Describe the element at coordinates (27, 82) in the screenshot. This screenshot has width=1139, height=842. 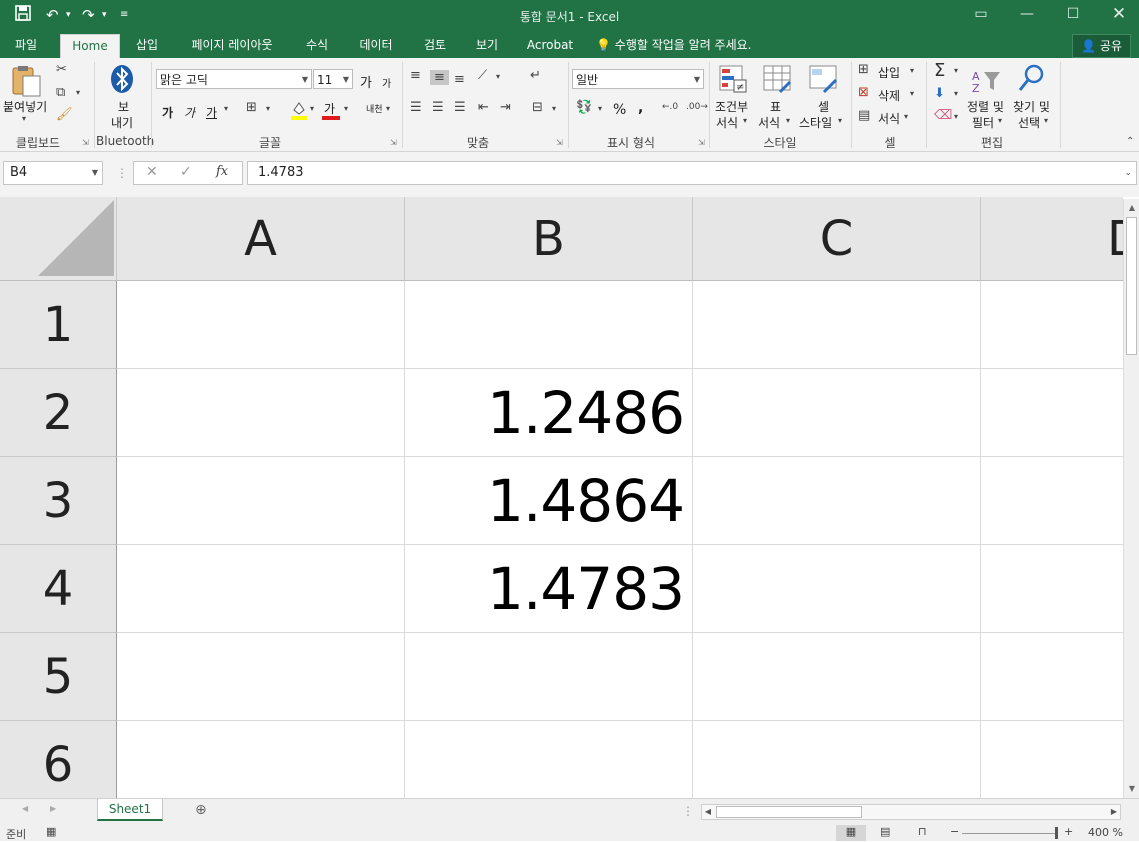
I see `paste-icon` at that location.